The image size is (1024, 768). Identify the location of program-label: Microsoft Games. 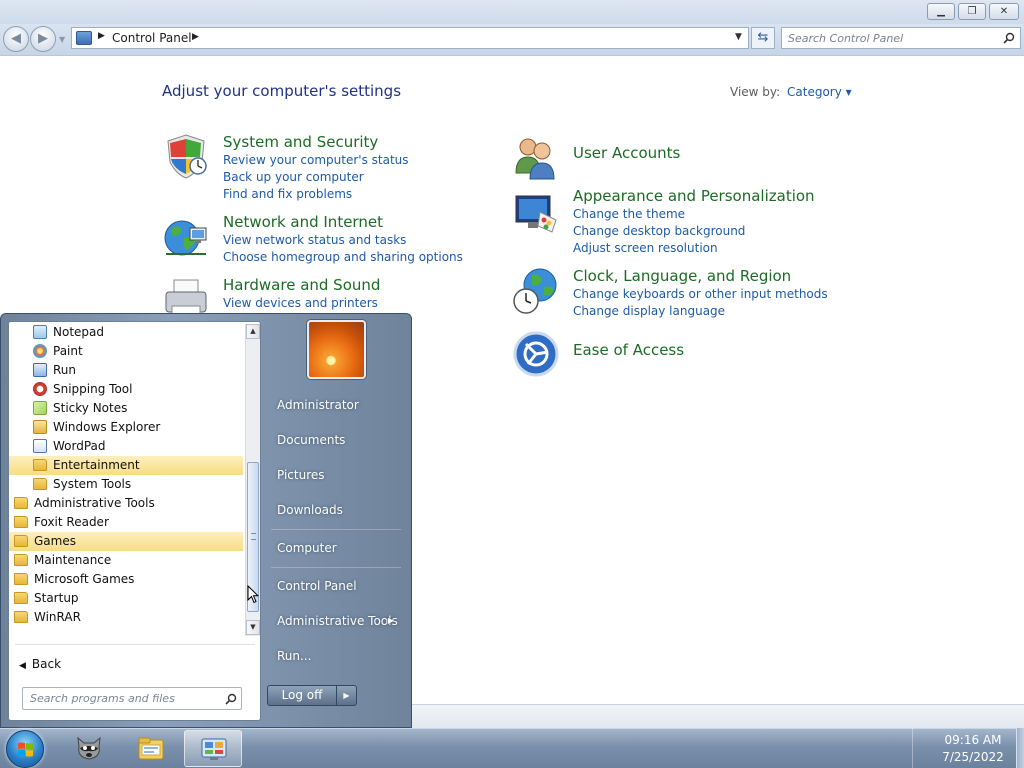
(84, 579).